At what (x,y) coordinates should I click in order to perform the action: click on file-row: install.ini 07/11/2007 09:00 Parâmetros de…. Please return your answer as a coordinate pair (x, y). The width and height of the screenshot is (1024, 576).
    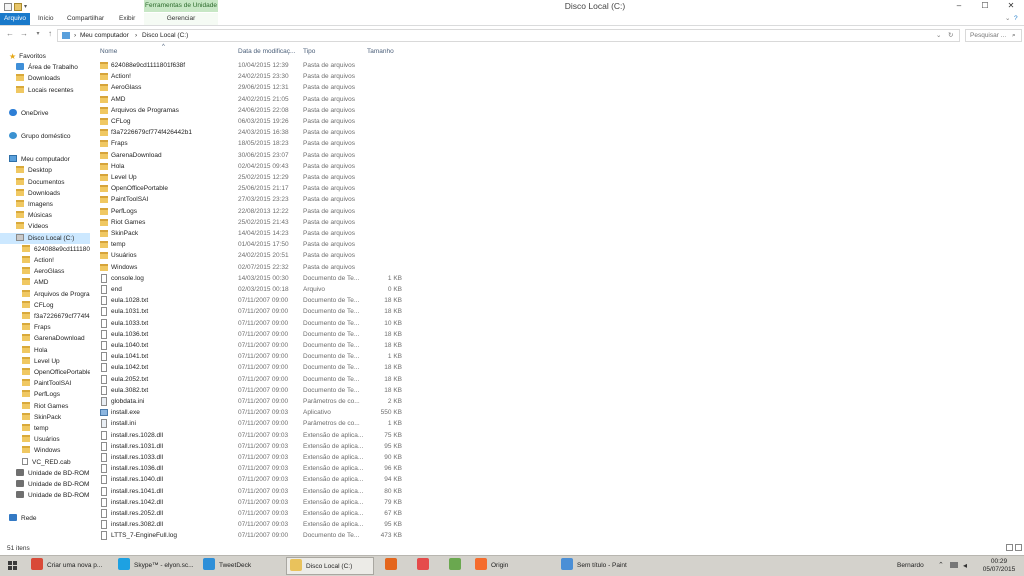
    Looking at the image, I should click on (253, 423).